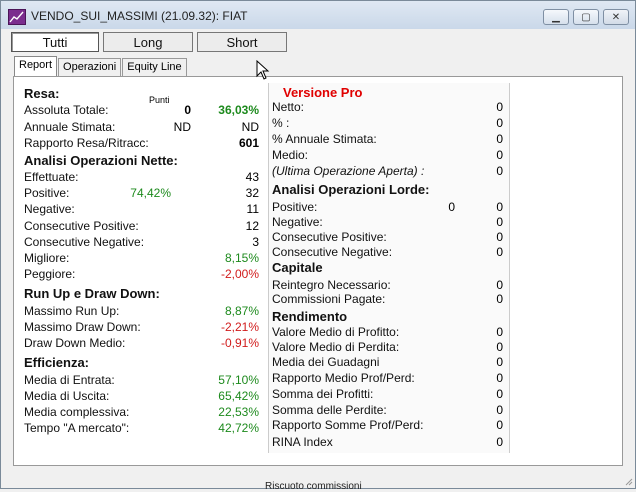  What do you see at coordinates (313, 486) in the screenshot?
I see `footer-status: Riscuoto commissioni` at bounding box center [313, 486].